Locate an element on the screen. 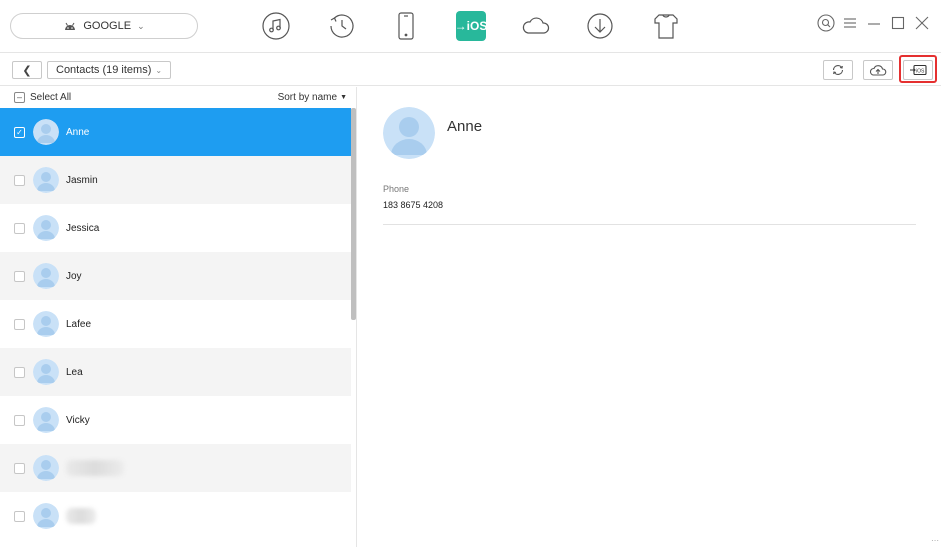 This screenshot has height=547, width=941. nav-history is located at coordinates (342, 26).